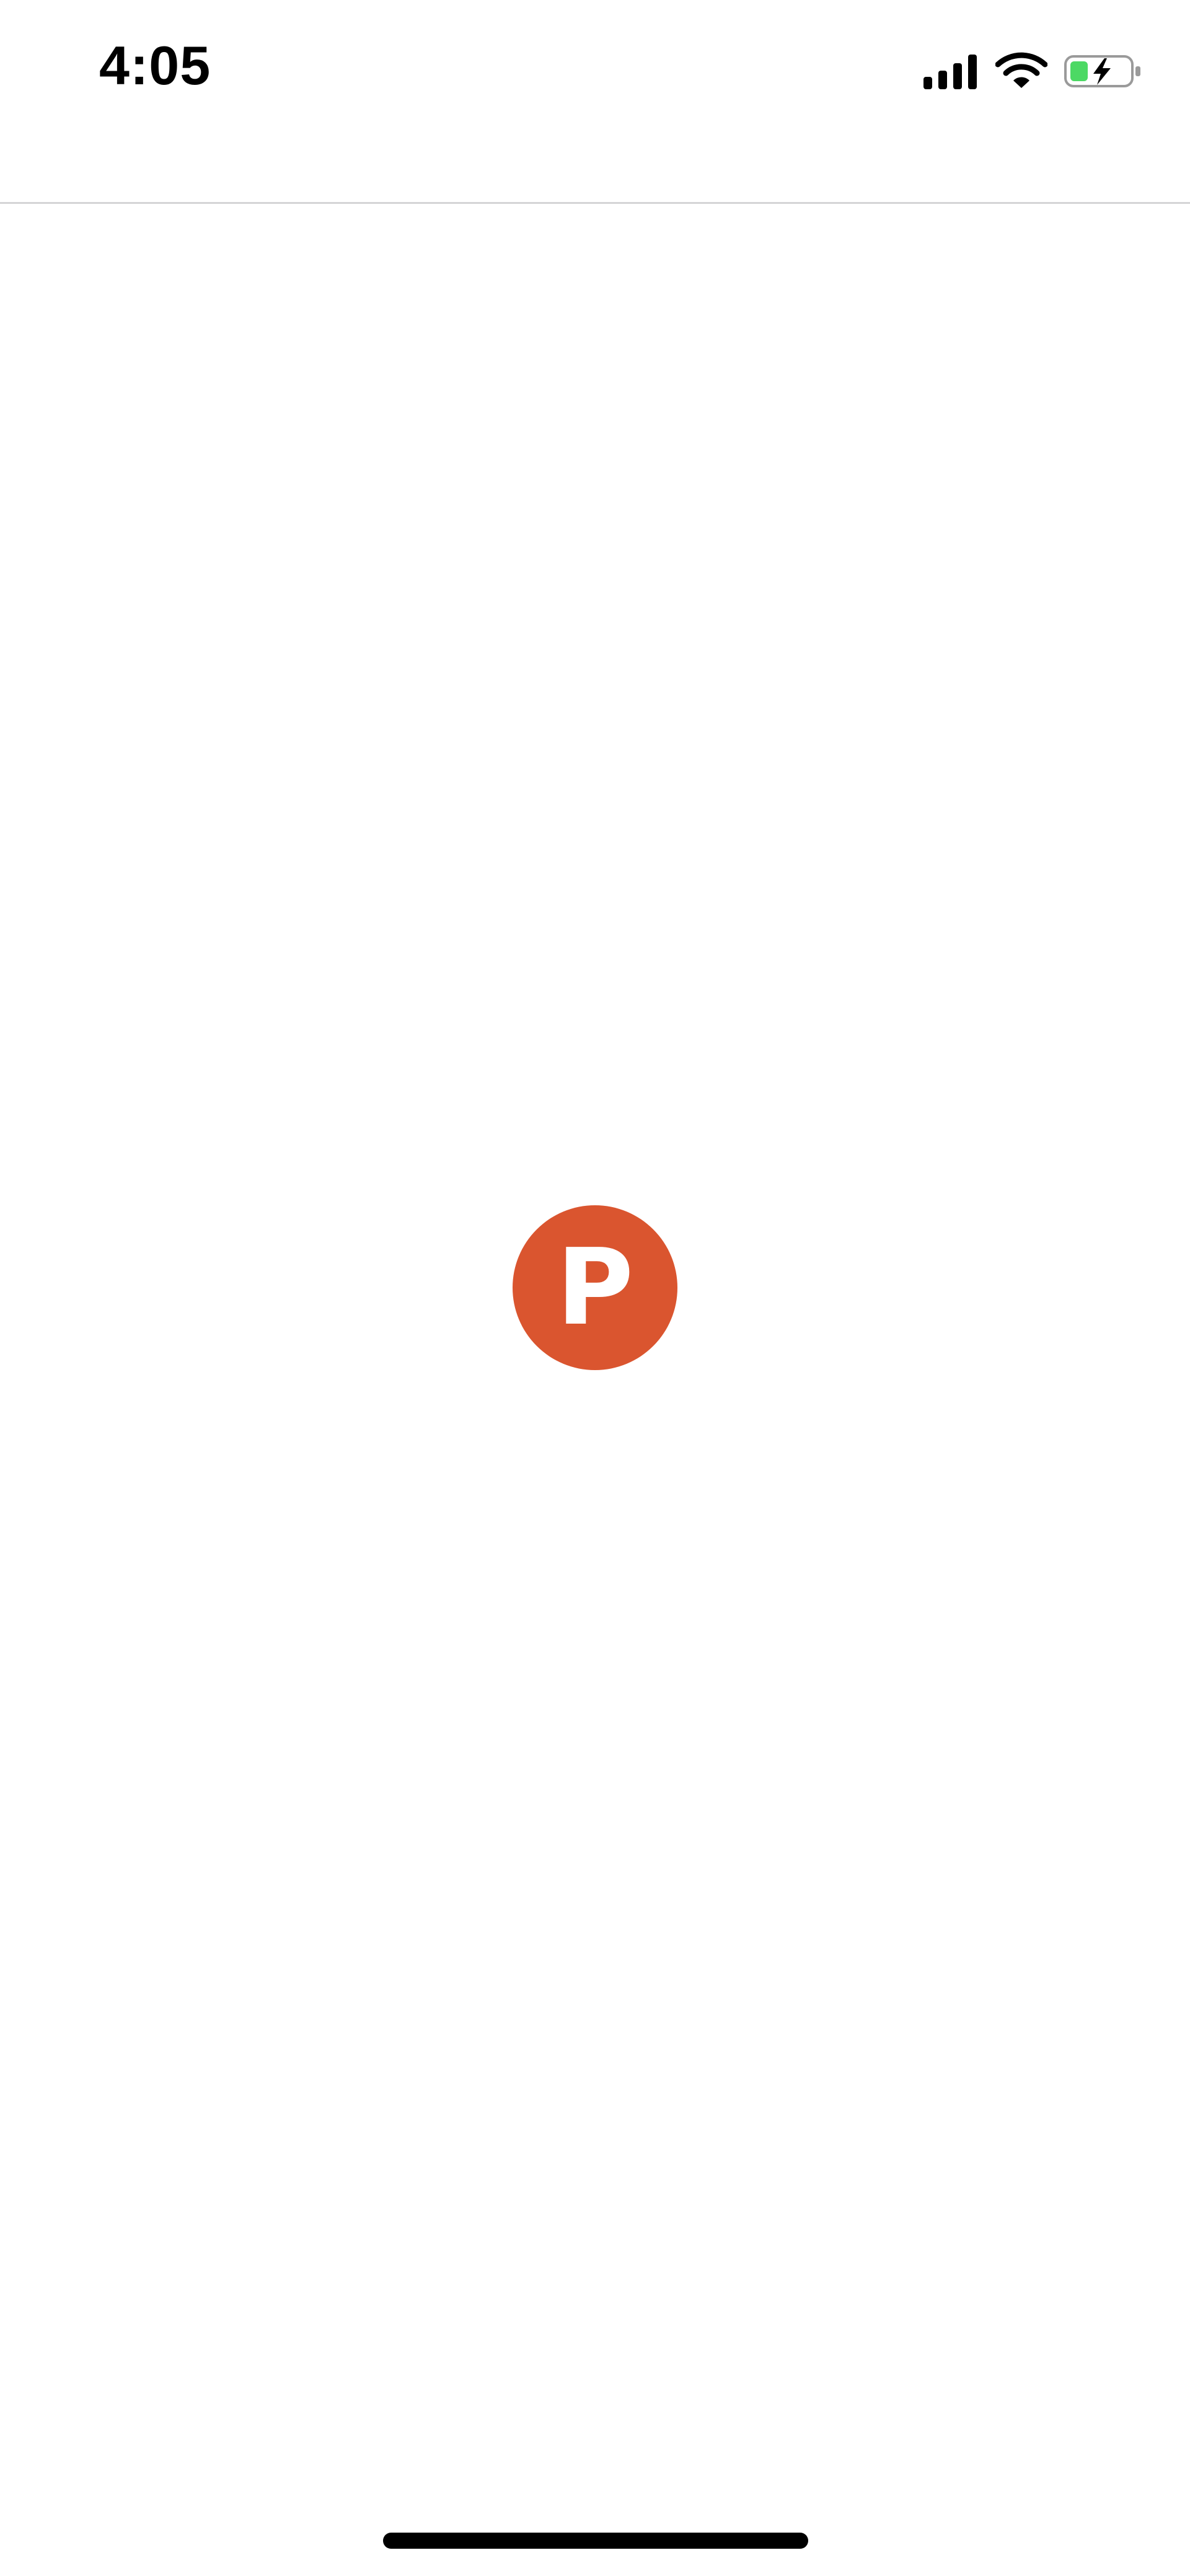 The height and width of the screenshot is (2576, 1190). Describe the element at coordinates (595, 73) in the screenshot. I see `status-bar: 4:05` at that location.